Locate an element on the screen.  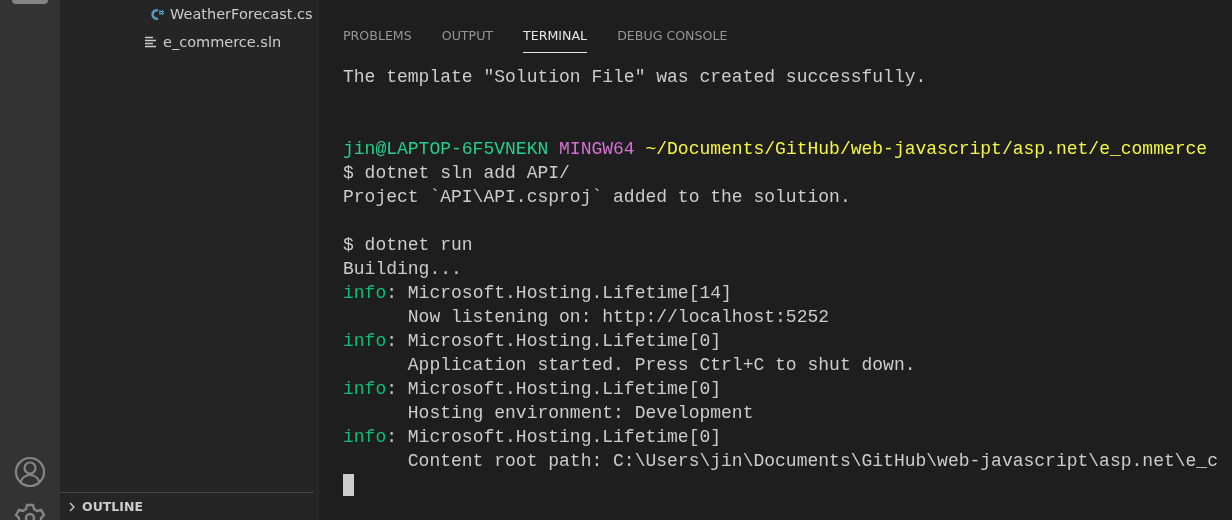
cursor is located at coordinates (348, 485).